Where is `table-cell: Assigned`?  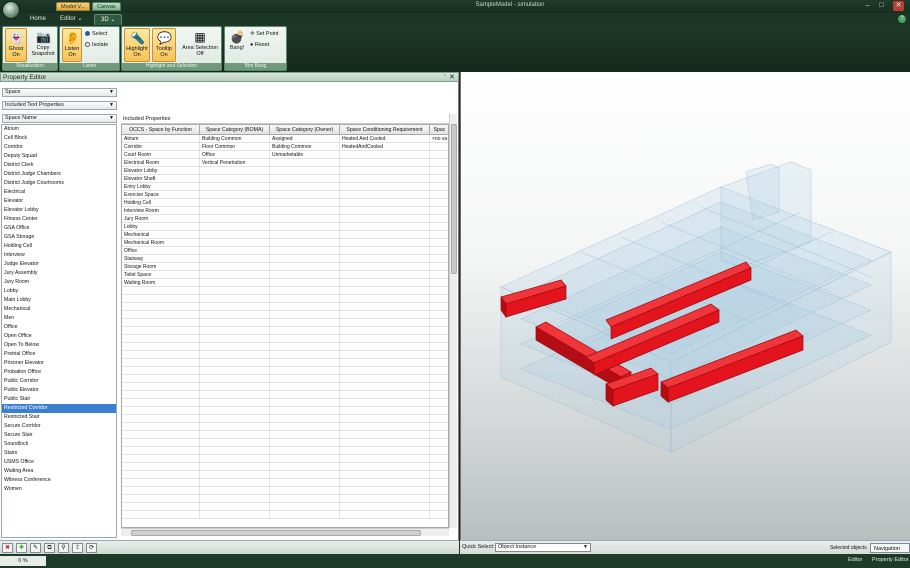
table-cell: Assigned is located at coordinates (305, 139).